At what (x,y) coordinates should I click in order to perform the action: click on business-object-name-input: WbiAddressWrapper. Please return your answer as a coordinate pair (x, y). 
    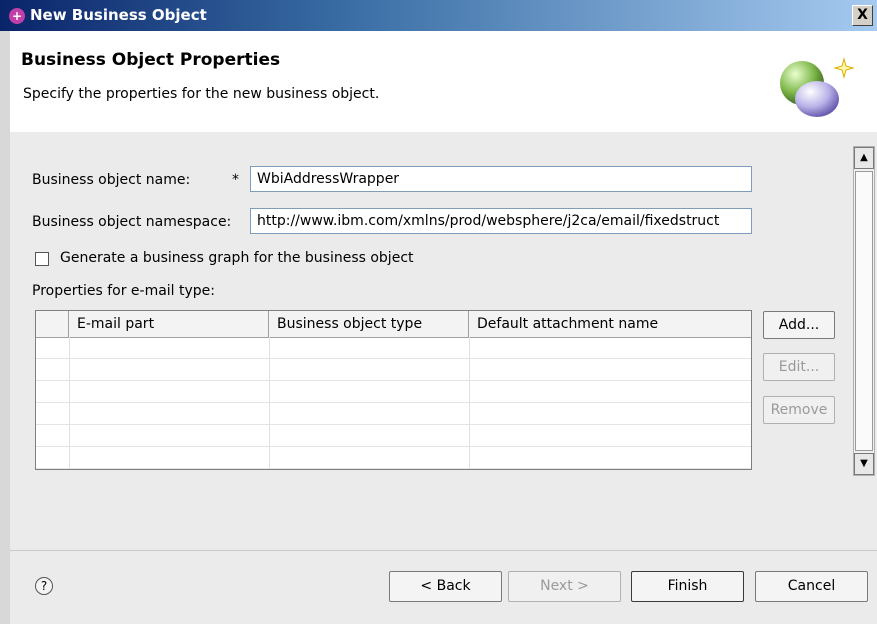
    Looking at the image, I should click on (501, 179).